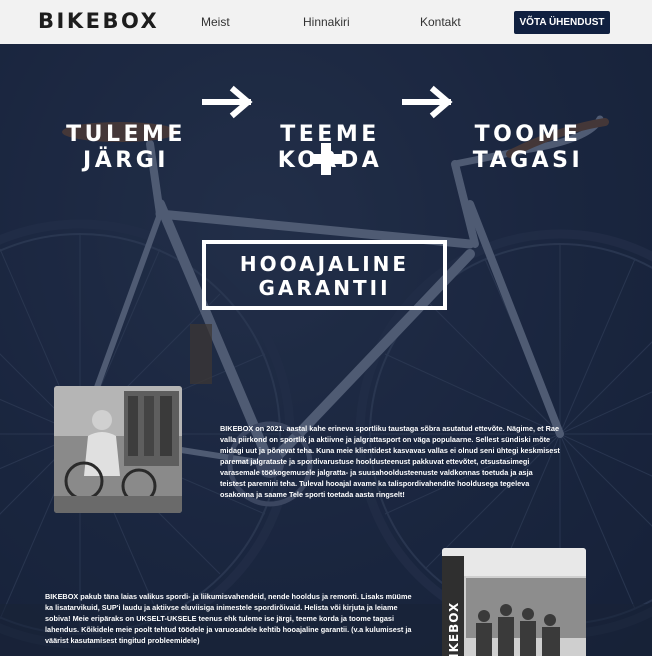 This screenshot has height=656, width=652. I want to click on nav-link-hinnakiri: Hinnakiri, so click(326, 22).